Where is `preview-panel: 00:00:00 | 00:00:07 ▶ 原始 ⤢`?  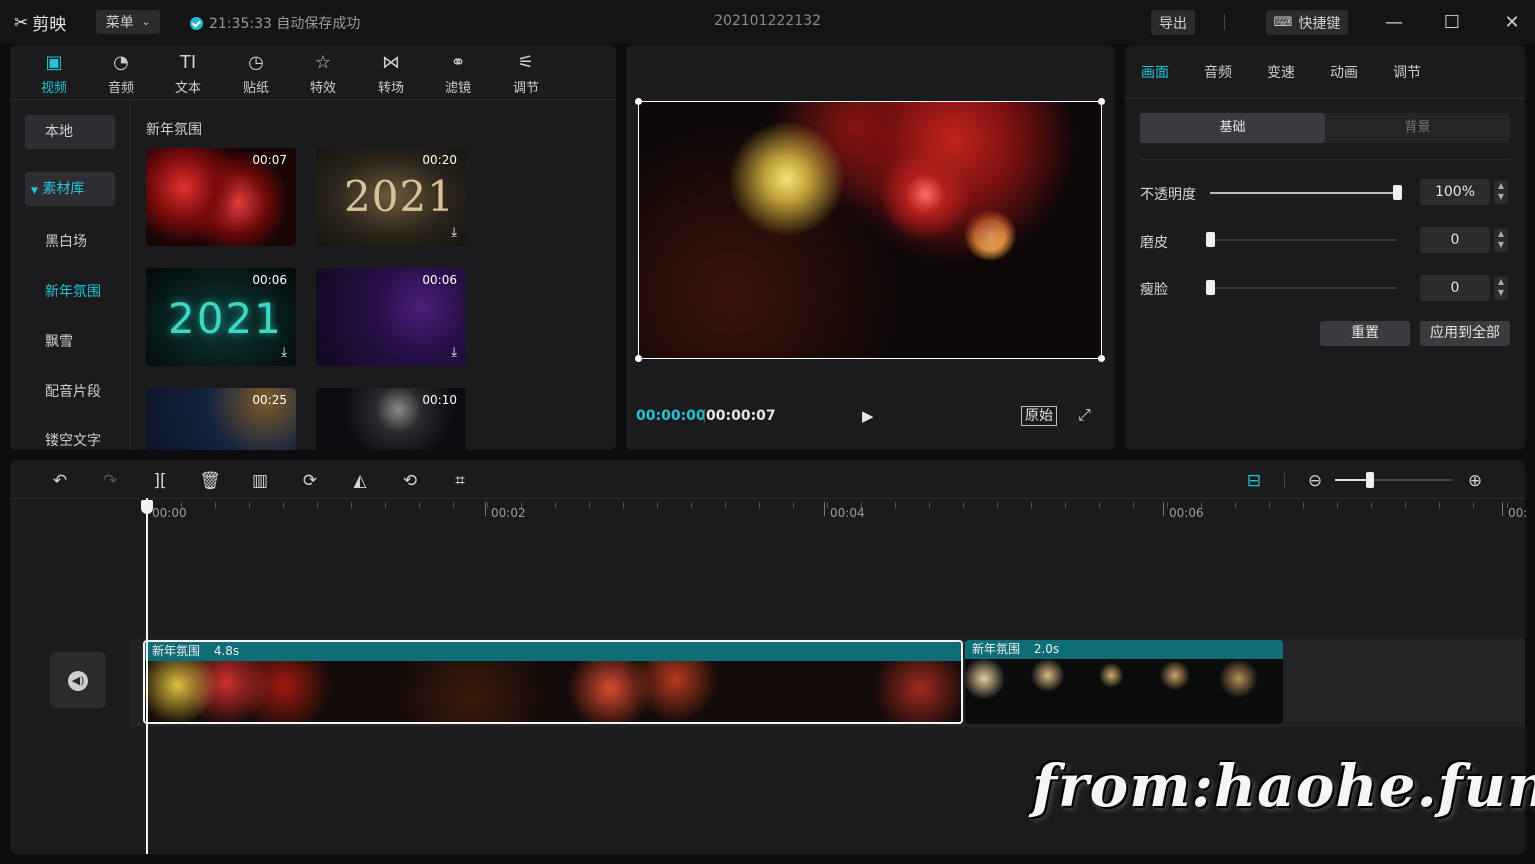 preview-panel: 00:00:00 | 00:00:07 ▶ 原始 ⤢ is located at coordinates (870, 247).